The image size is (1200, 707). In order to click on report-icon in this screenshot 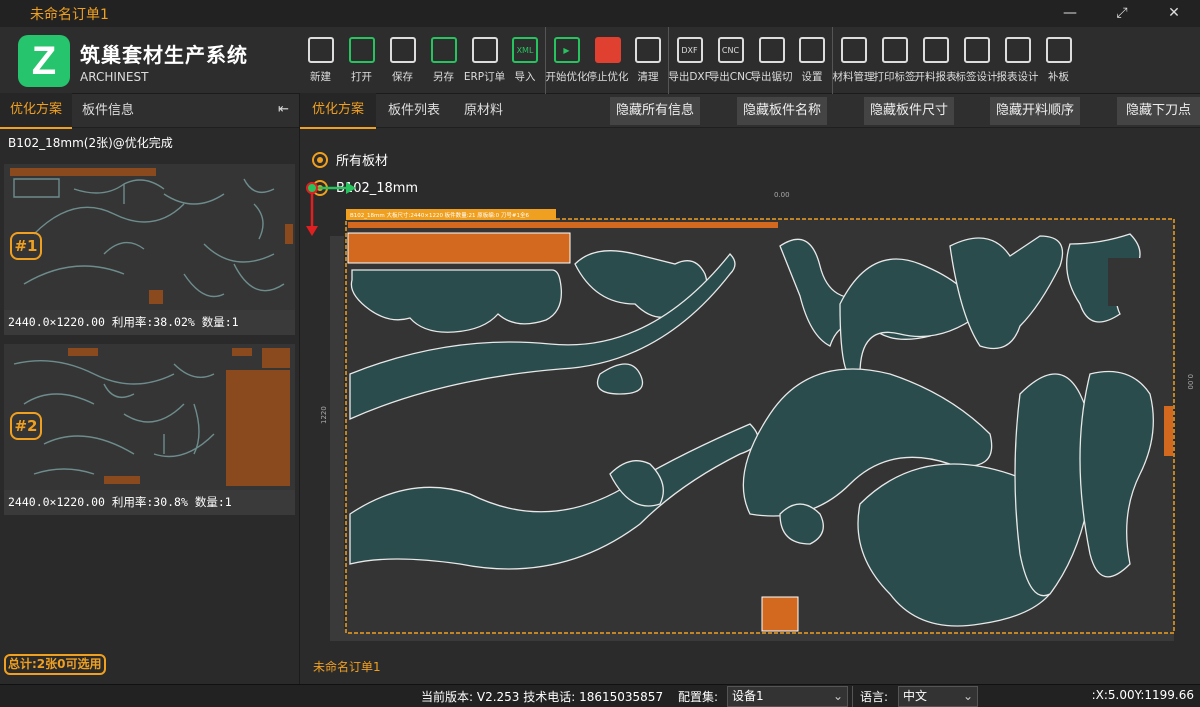, I will do `click(935, 50)`.